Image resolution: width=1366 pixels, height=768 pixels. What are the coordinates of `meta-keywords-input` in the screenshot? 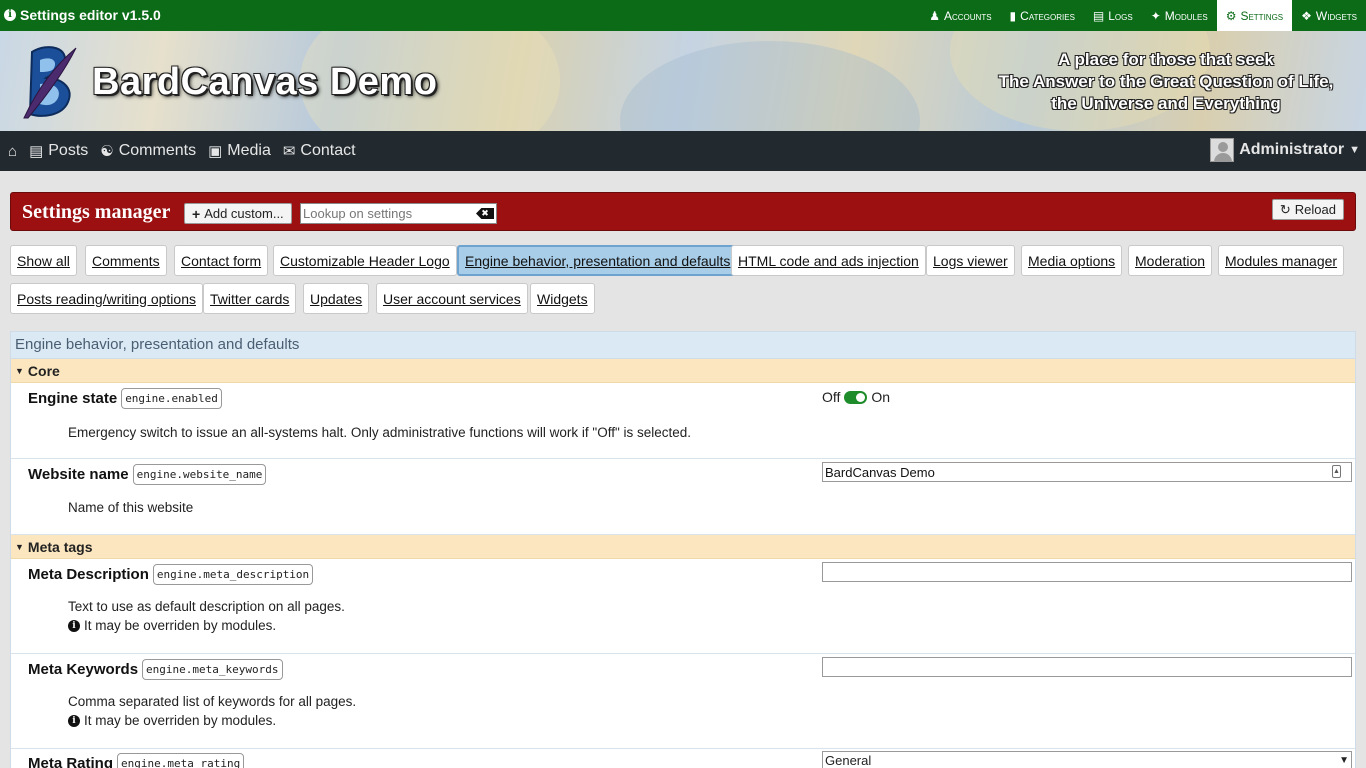 It's located at (1087, 667).